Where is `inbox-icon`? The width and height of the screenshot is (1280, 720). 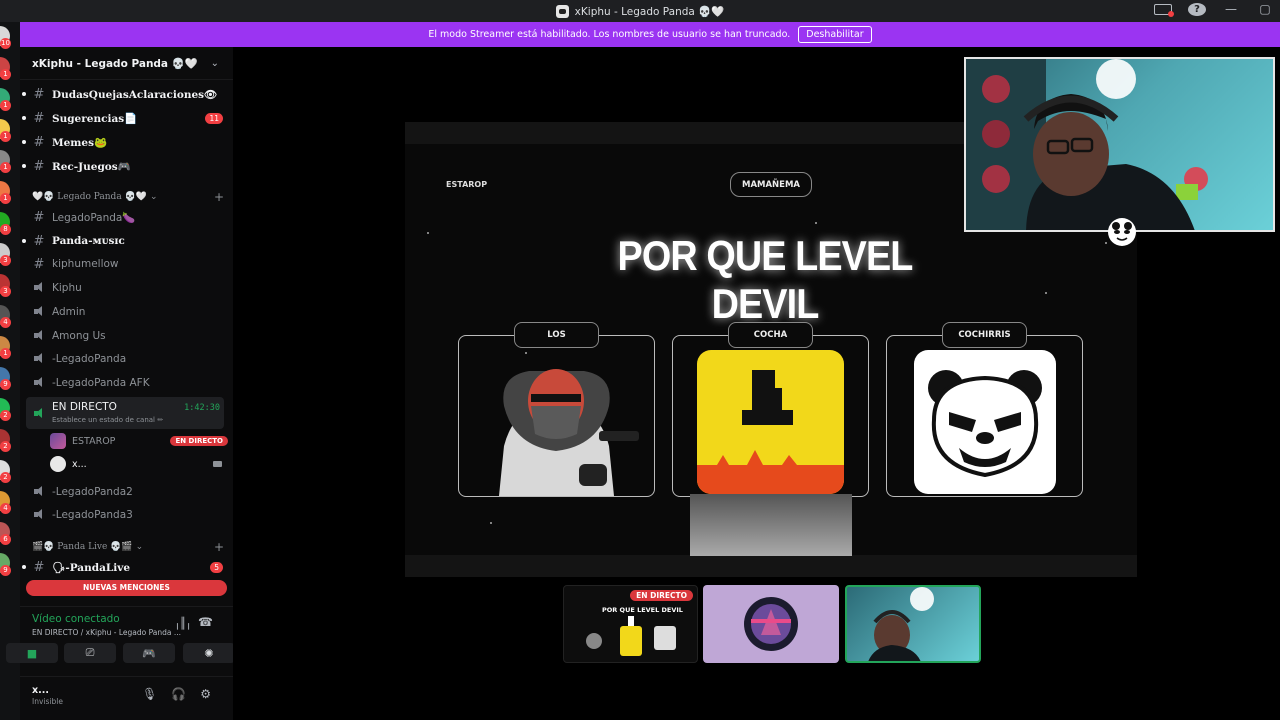
inbox-icon is located at coordinates (1164, 10).